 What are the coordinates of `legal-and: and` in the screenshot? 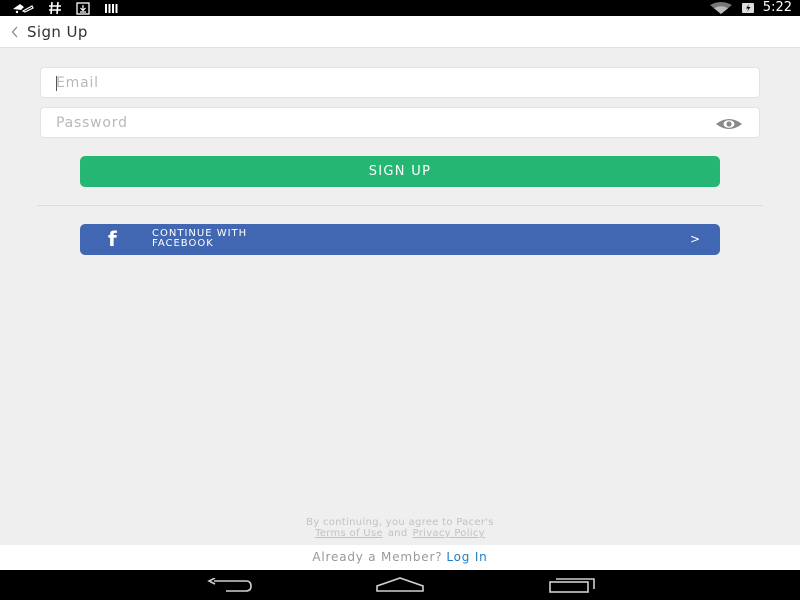 It's located at (397, 533).